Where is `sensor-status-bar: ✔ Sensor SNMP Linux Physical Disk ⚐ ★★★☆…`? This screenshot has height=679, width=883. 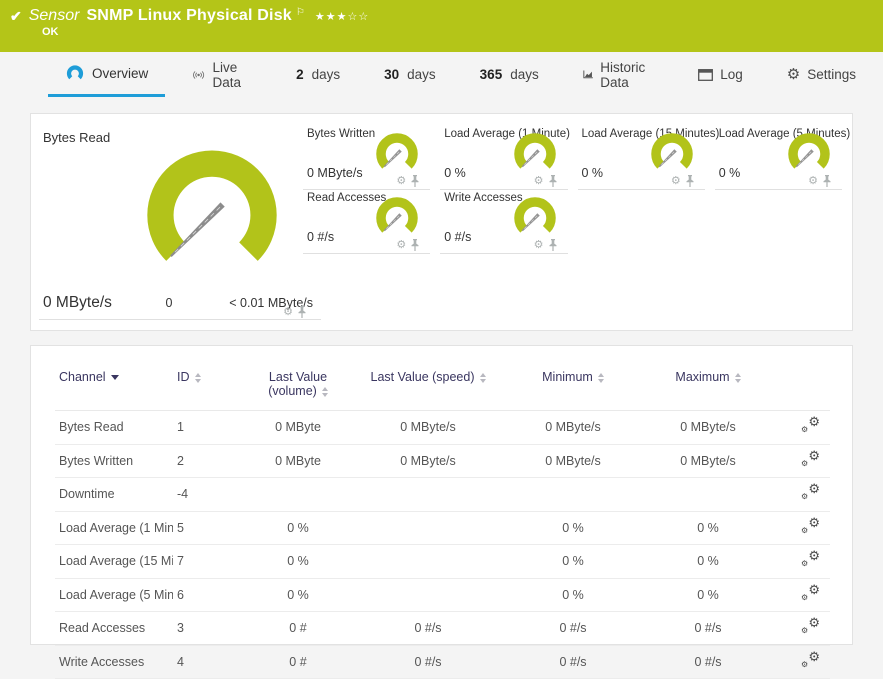 sensor-status-bar: ✔ Sensor SNMP Linux Physical Disk ⚐ ★★★☆… is located at coordinates (441, 26).